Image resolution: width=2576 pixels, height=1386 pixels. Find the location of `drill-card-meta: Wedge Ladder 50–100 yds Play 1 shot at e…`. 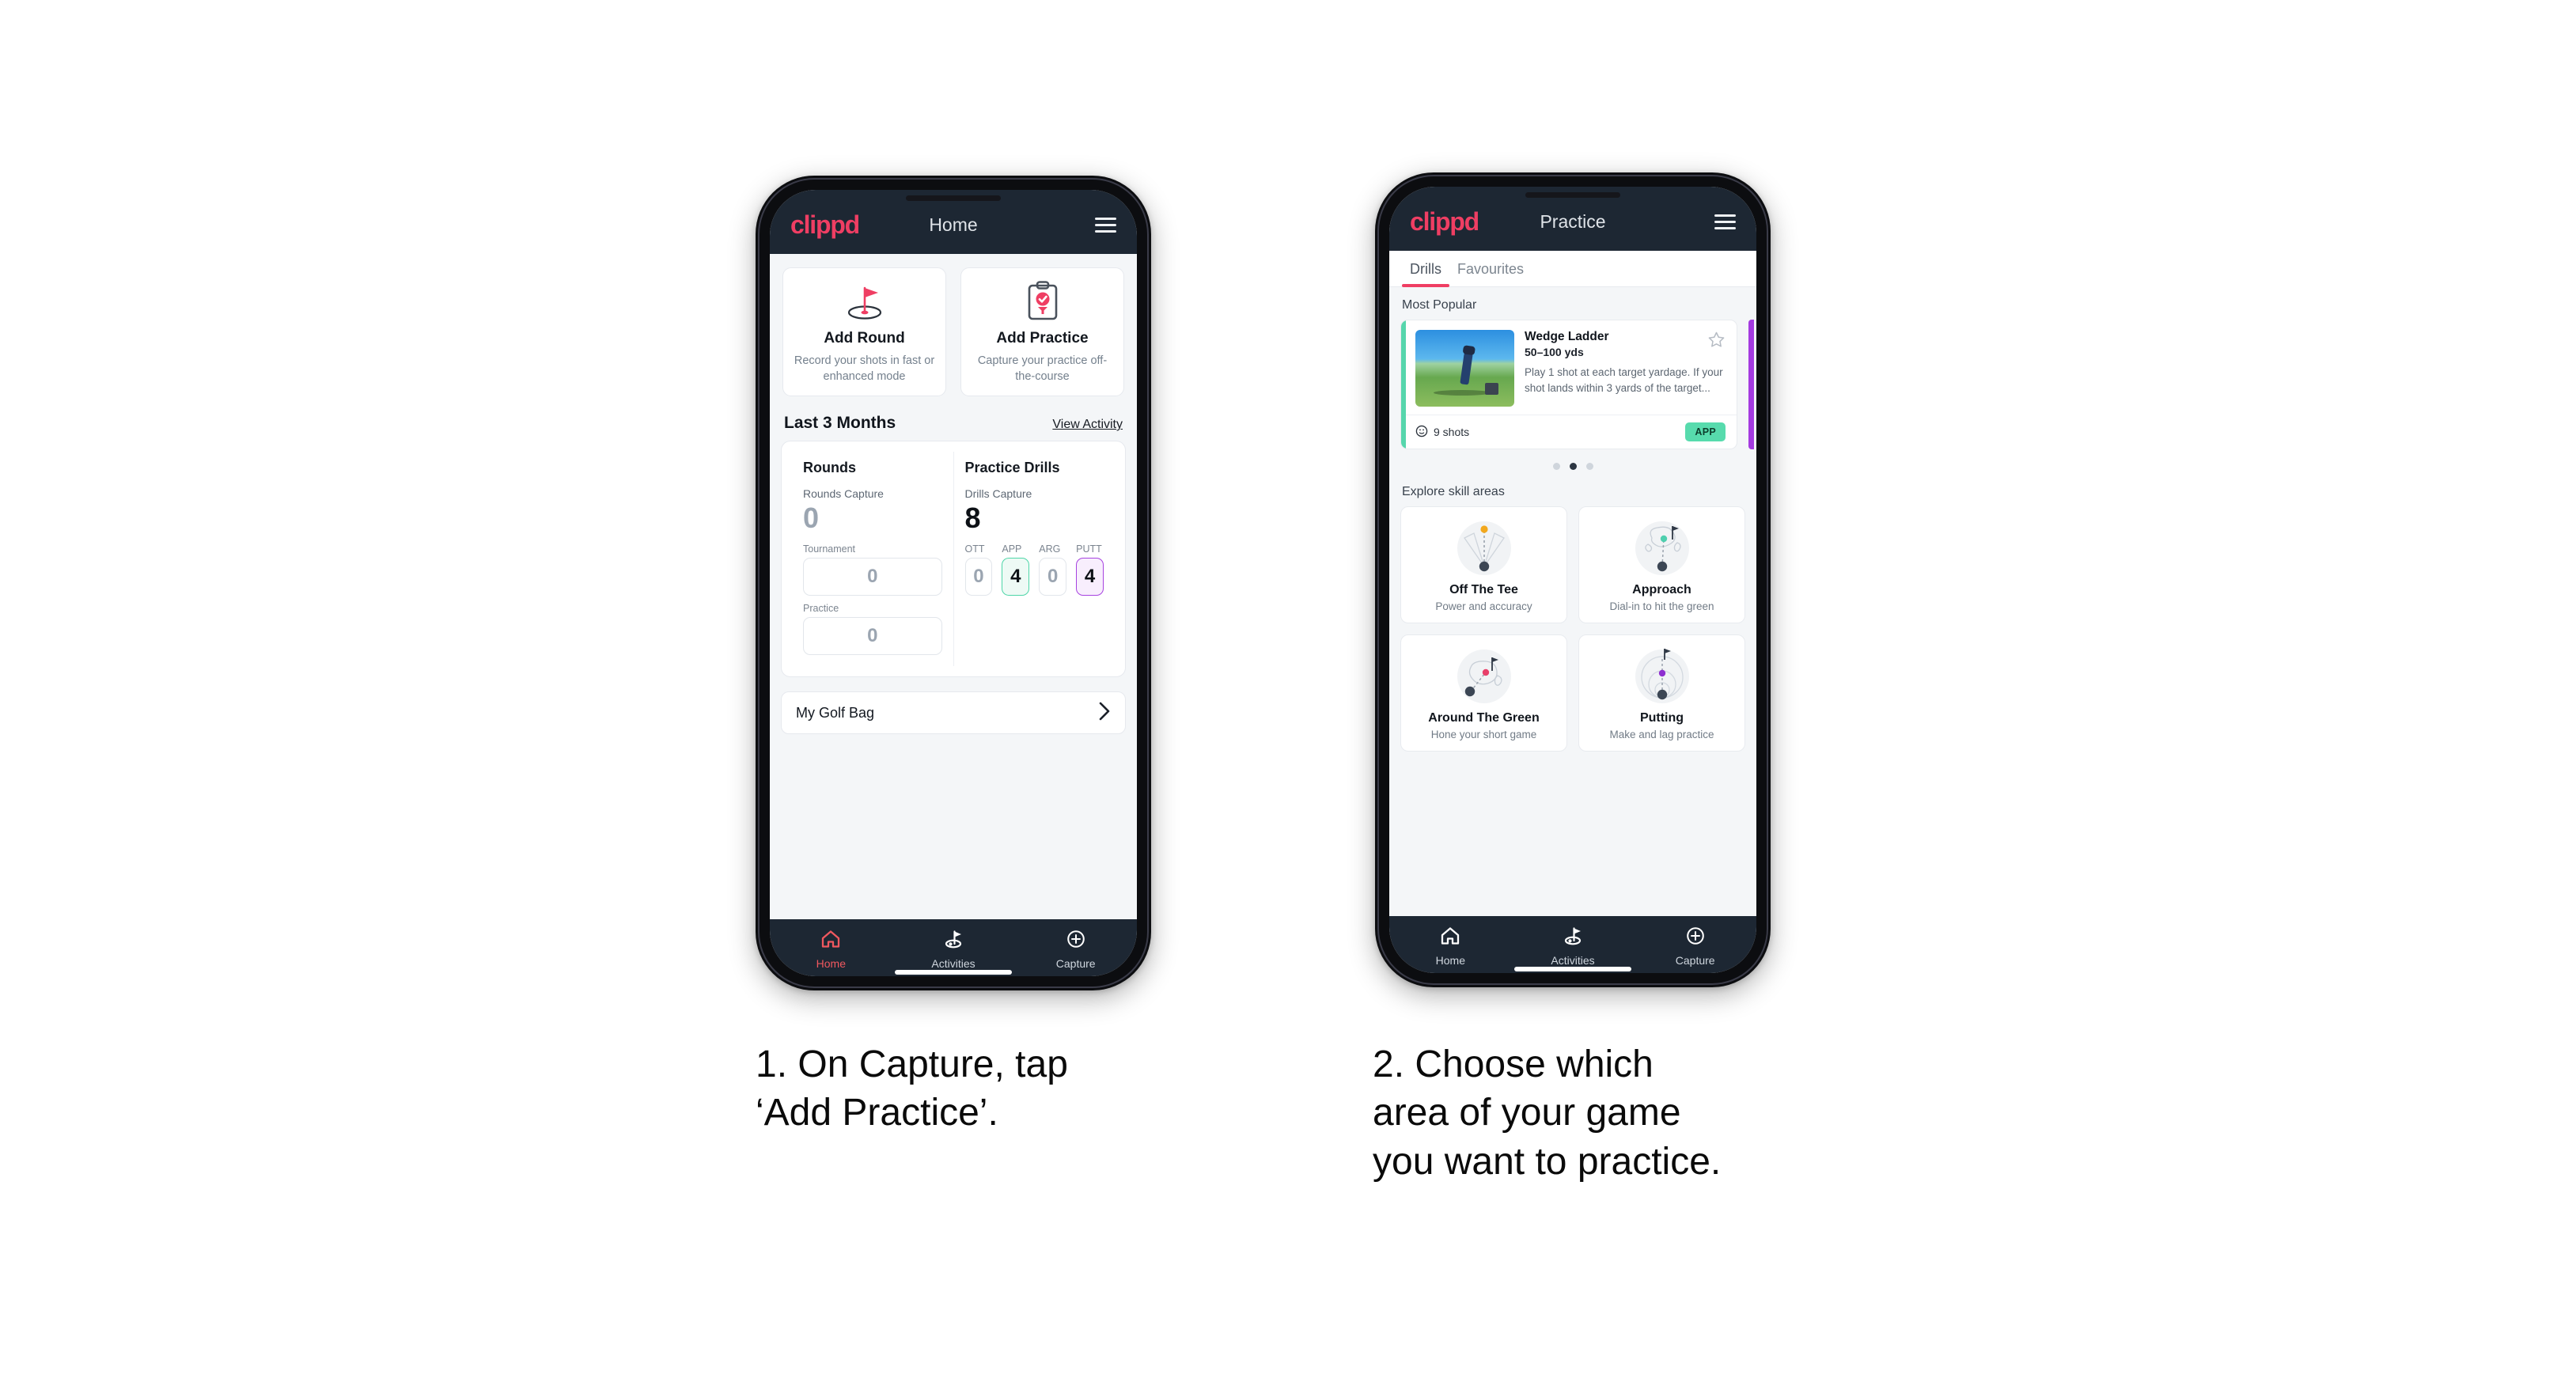

drill-card-meta: Wedge Ladder 50–100 yds Play 1 shot at e… is located at coordinates (1626, 369).